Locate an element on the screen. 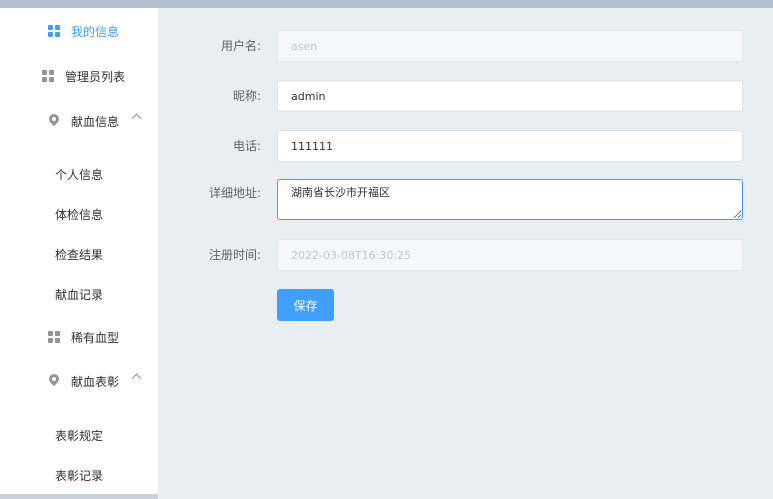 This screenshot has height=499, width=773. address-label: 详细地址: is located at coordinates (234, 193).